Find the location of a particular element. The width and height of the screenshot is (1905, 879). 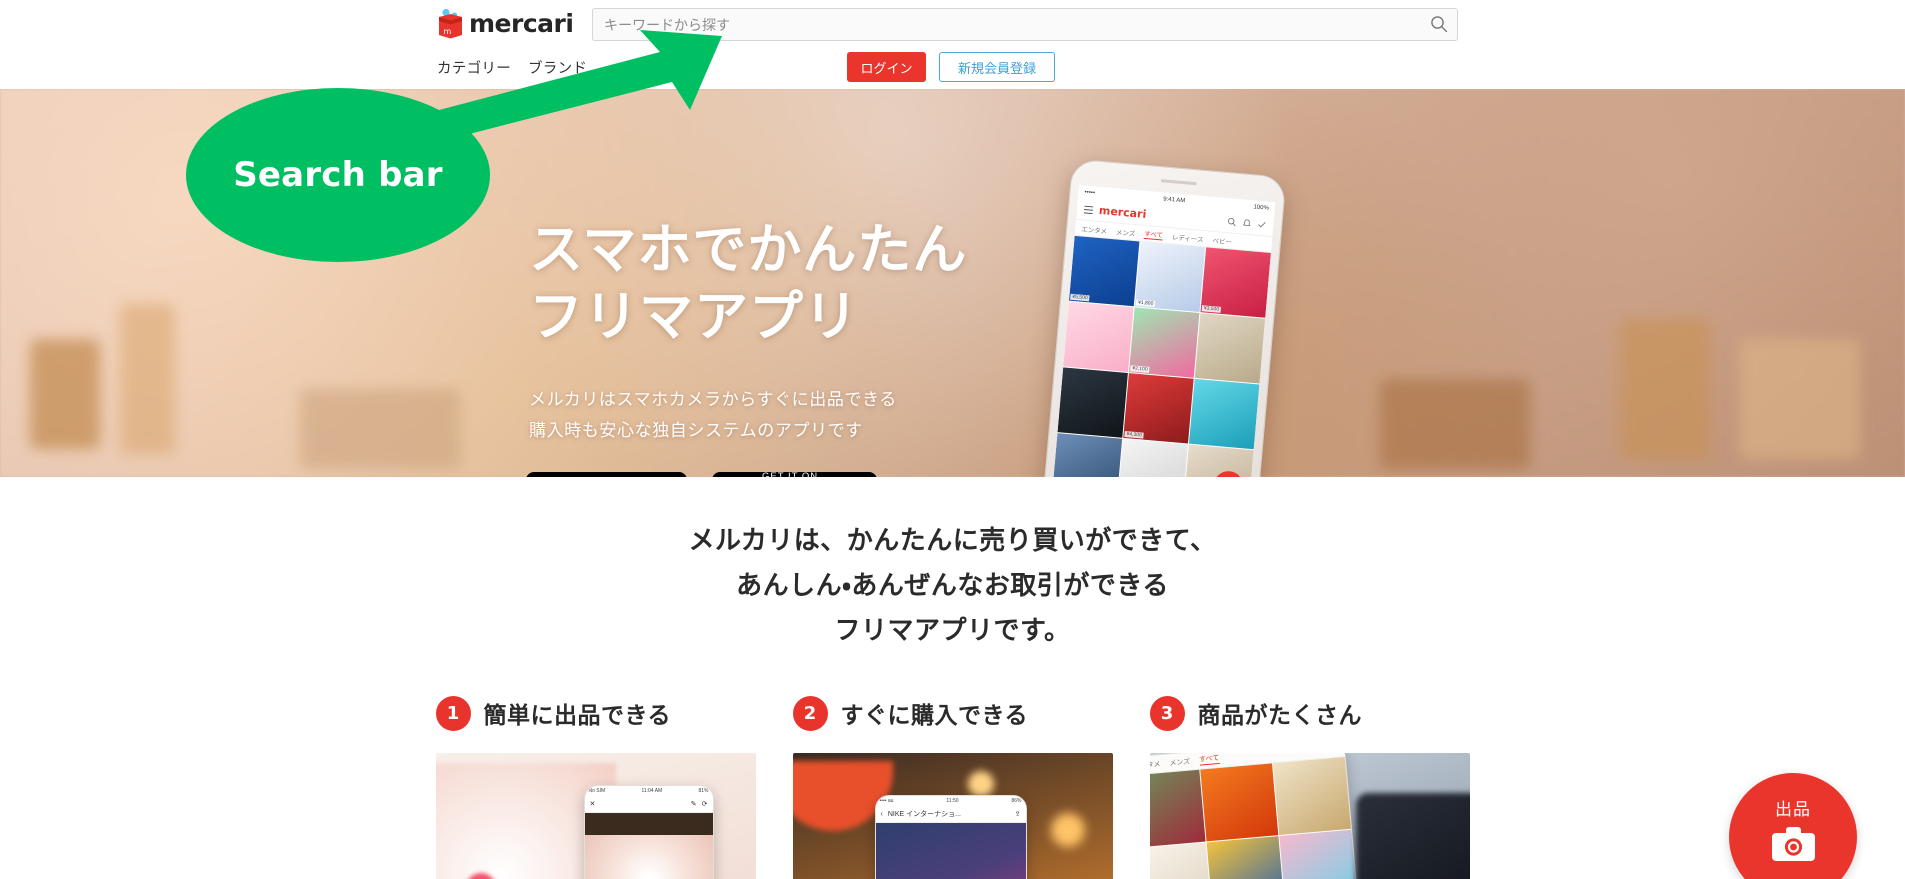

mercari-logo-text: mercari is located at coordinates (521, 23).